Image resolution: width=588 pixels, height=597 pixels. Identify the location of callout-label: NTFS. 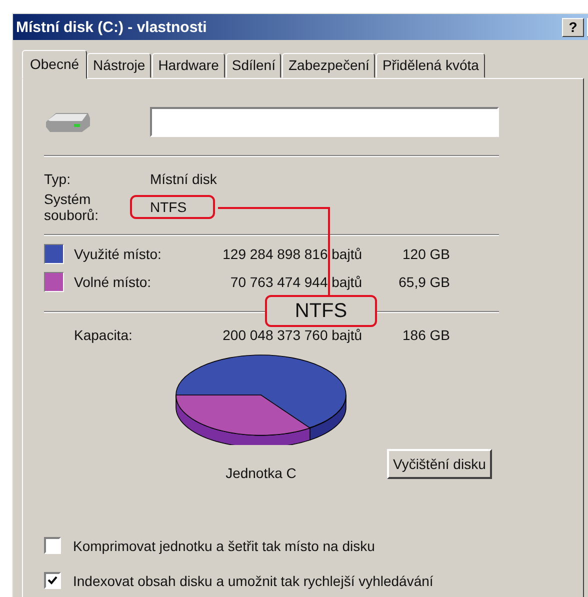
(321, 311).